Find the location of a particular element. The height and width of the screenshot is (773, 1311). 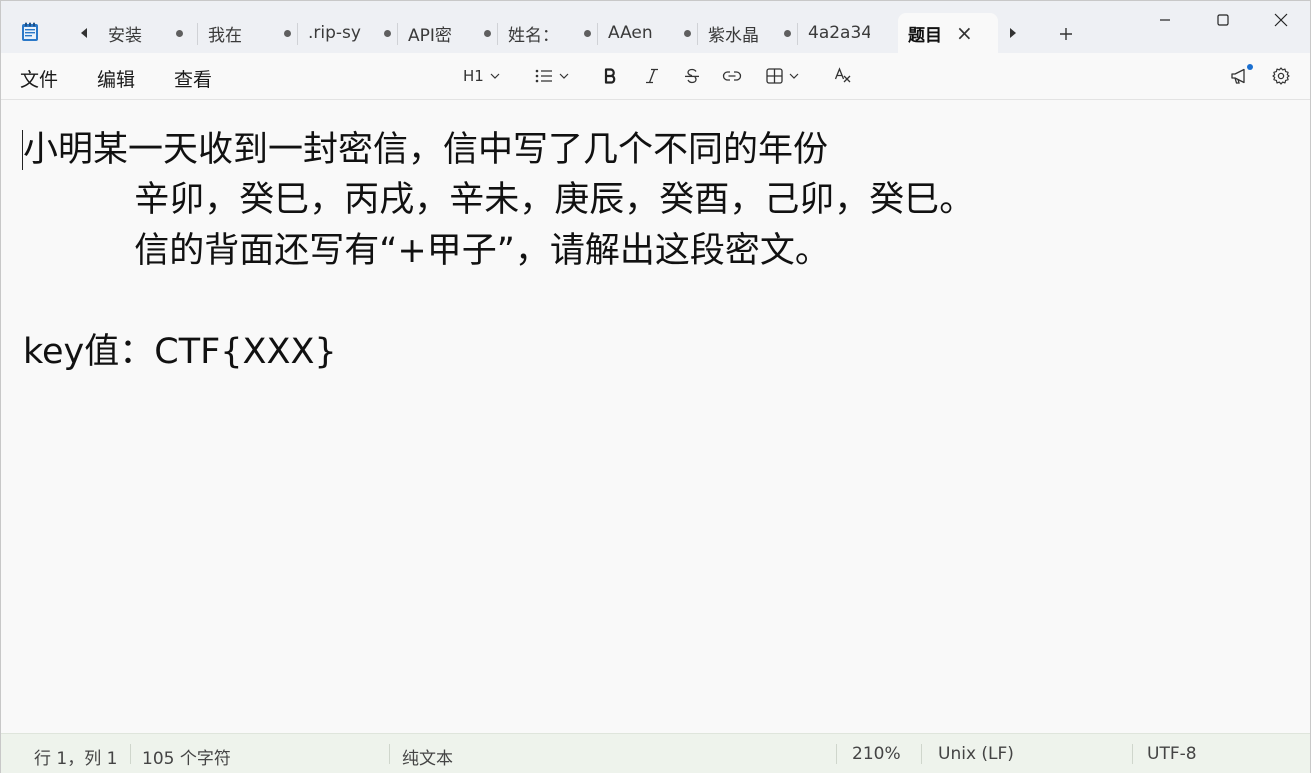

link-button is located at coordinates (732, 76).